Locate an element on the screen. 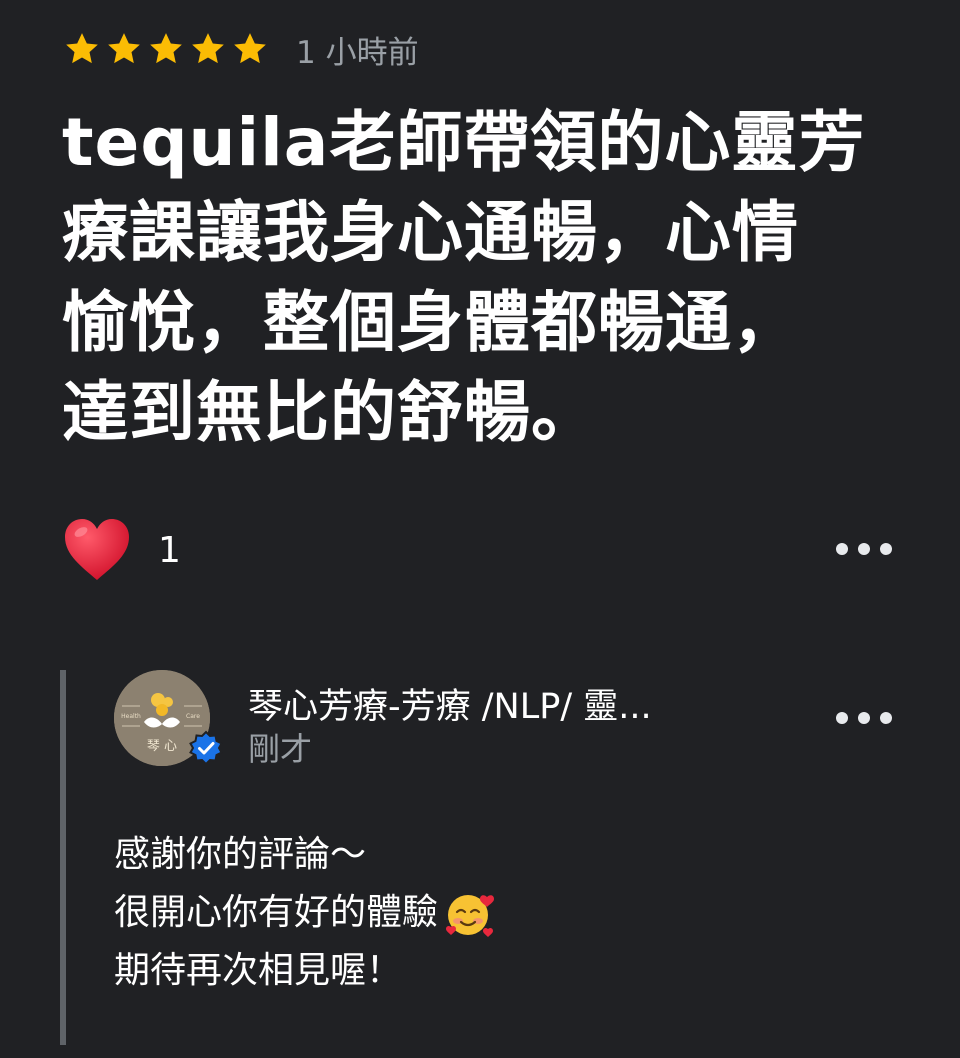 This screenshot has height=1058, width=960. reply-text-segment: 感謝你的評論～ is located at coordinates (240, 854).